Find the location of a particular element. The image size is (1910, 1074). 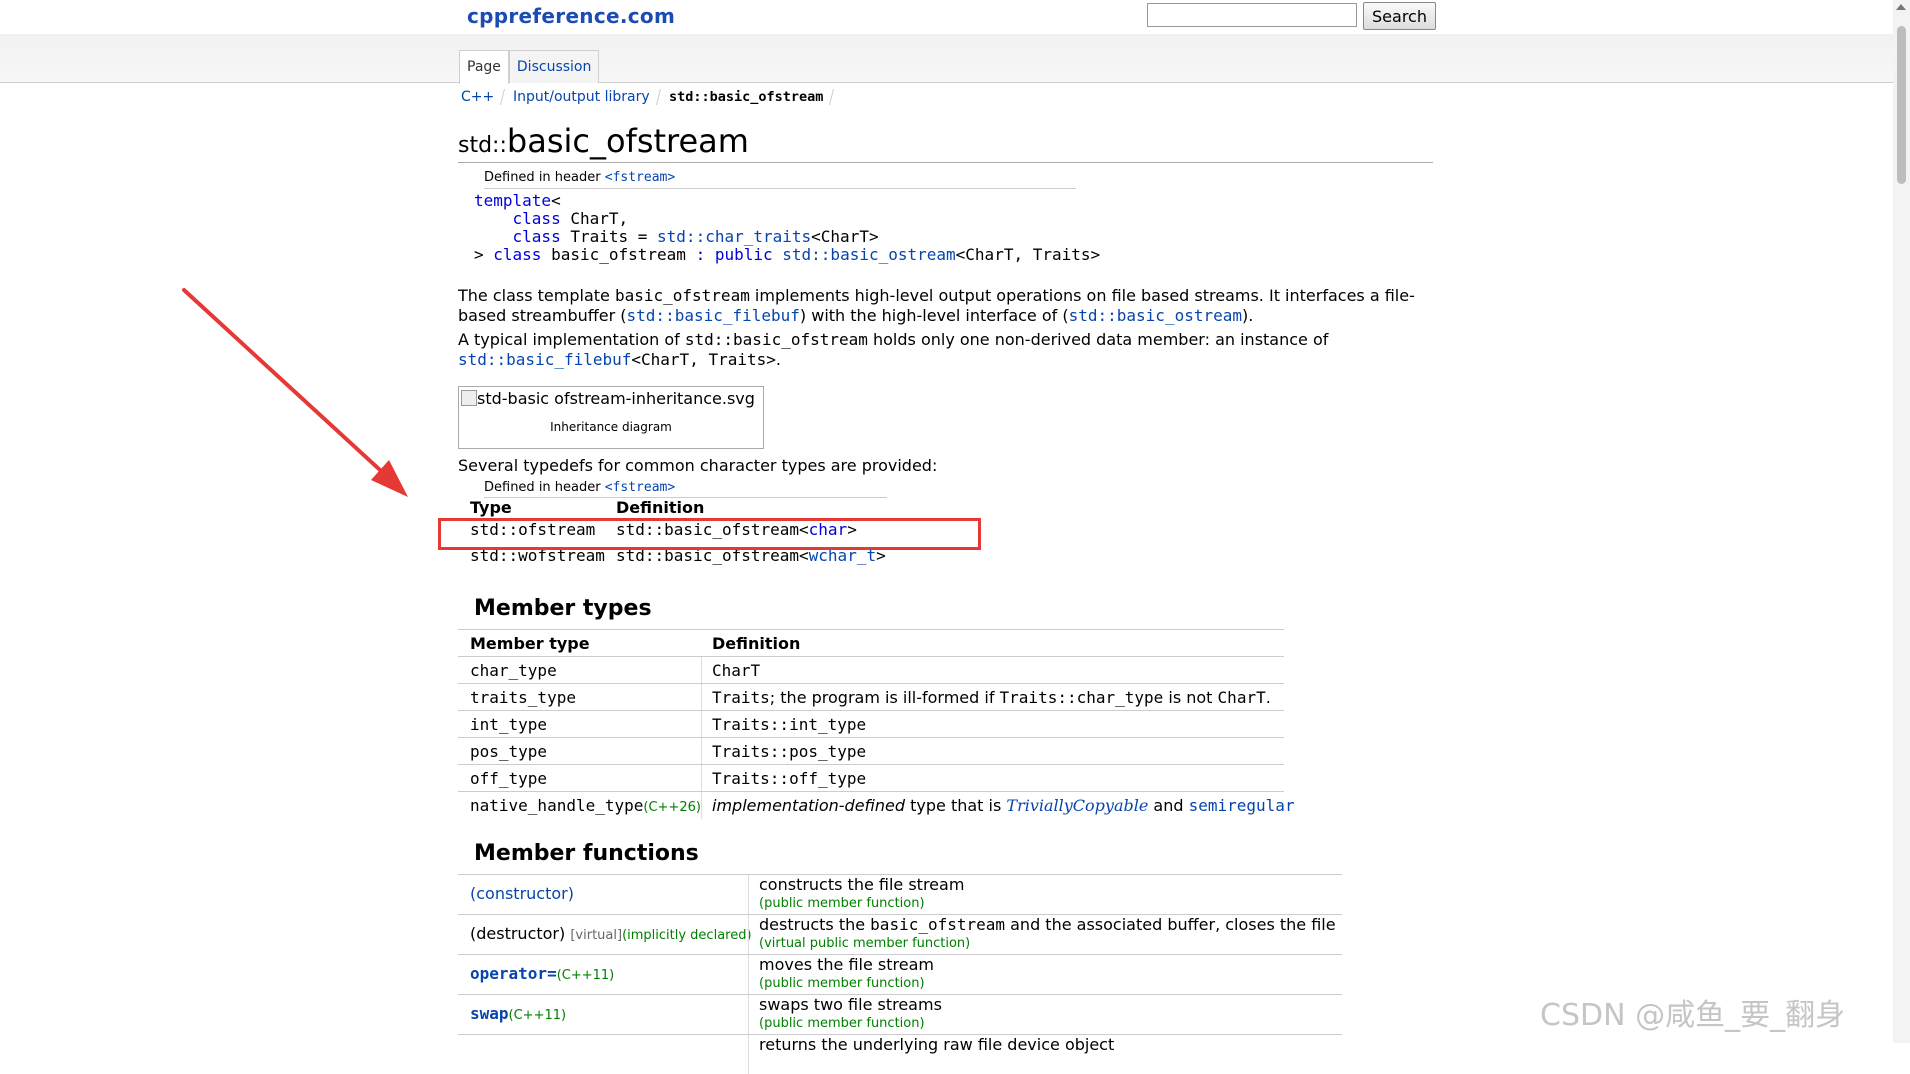

vertical-scrollbar is located at coordinates (1901, 521).